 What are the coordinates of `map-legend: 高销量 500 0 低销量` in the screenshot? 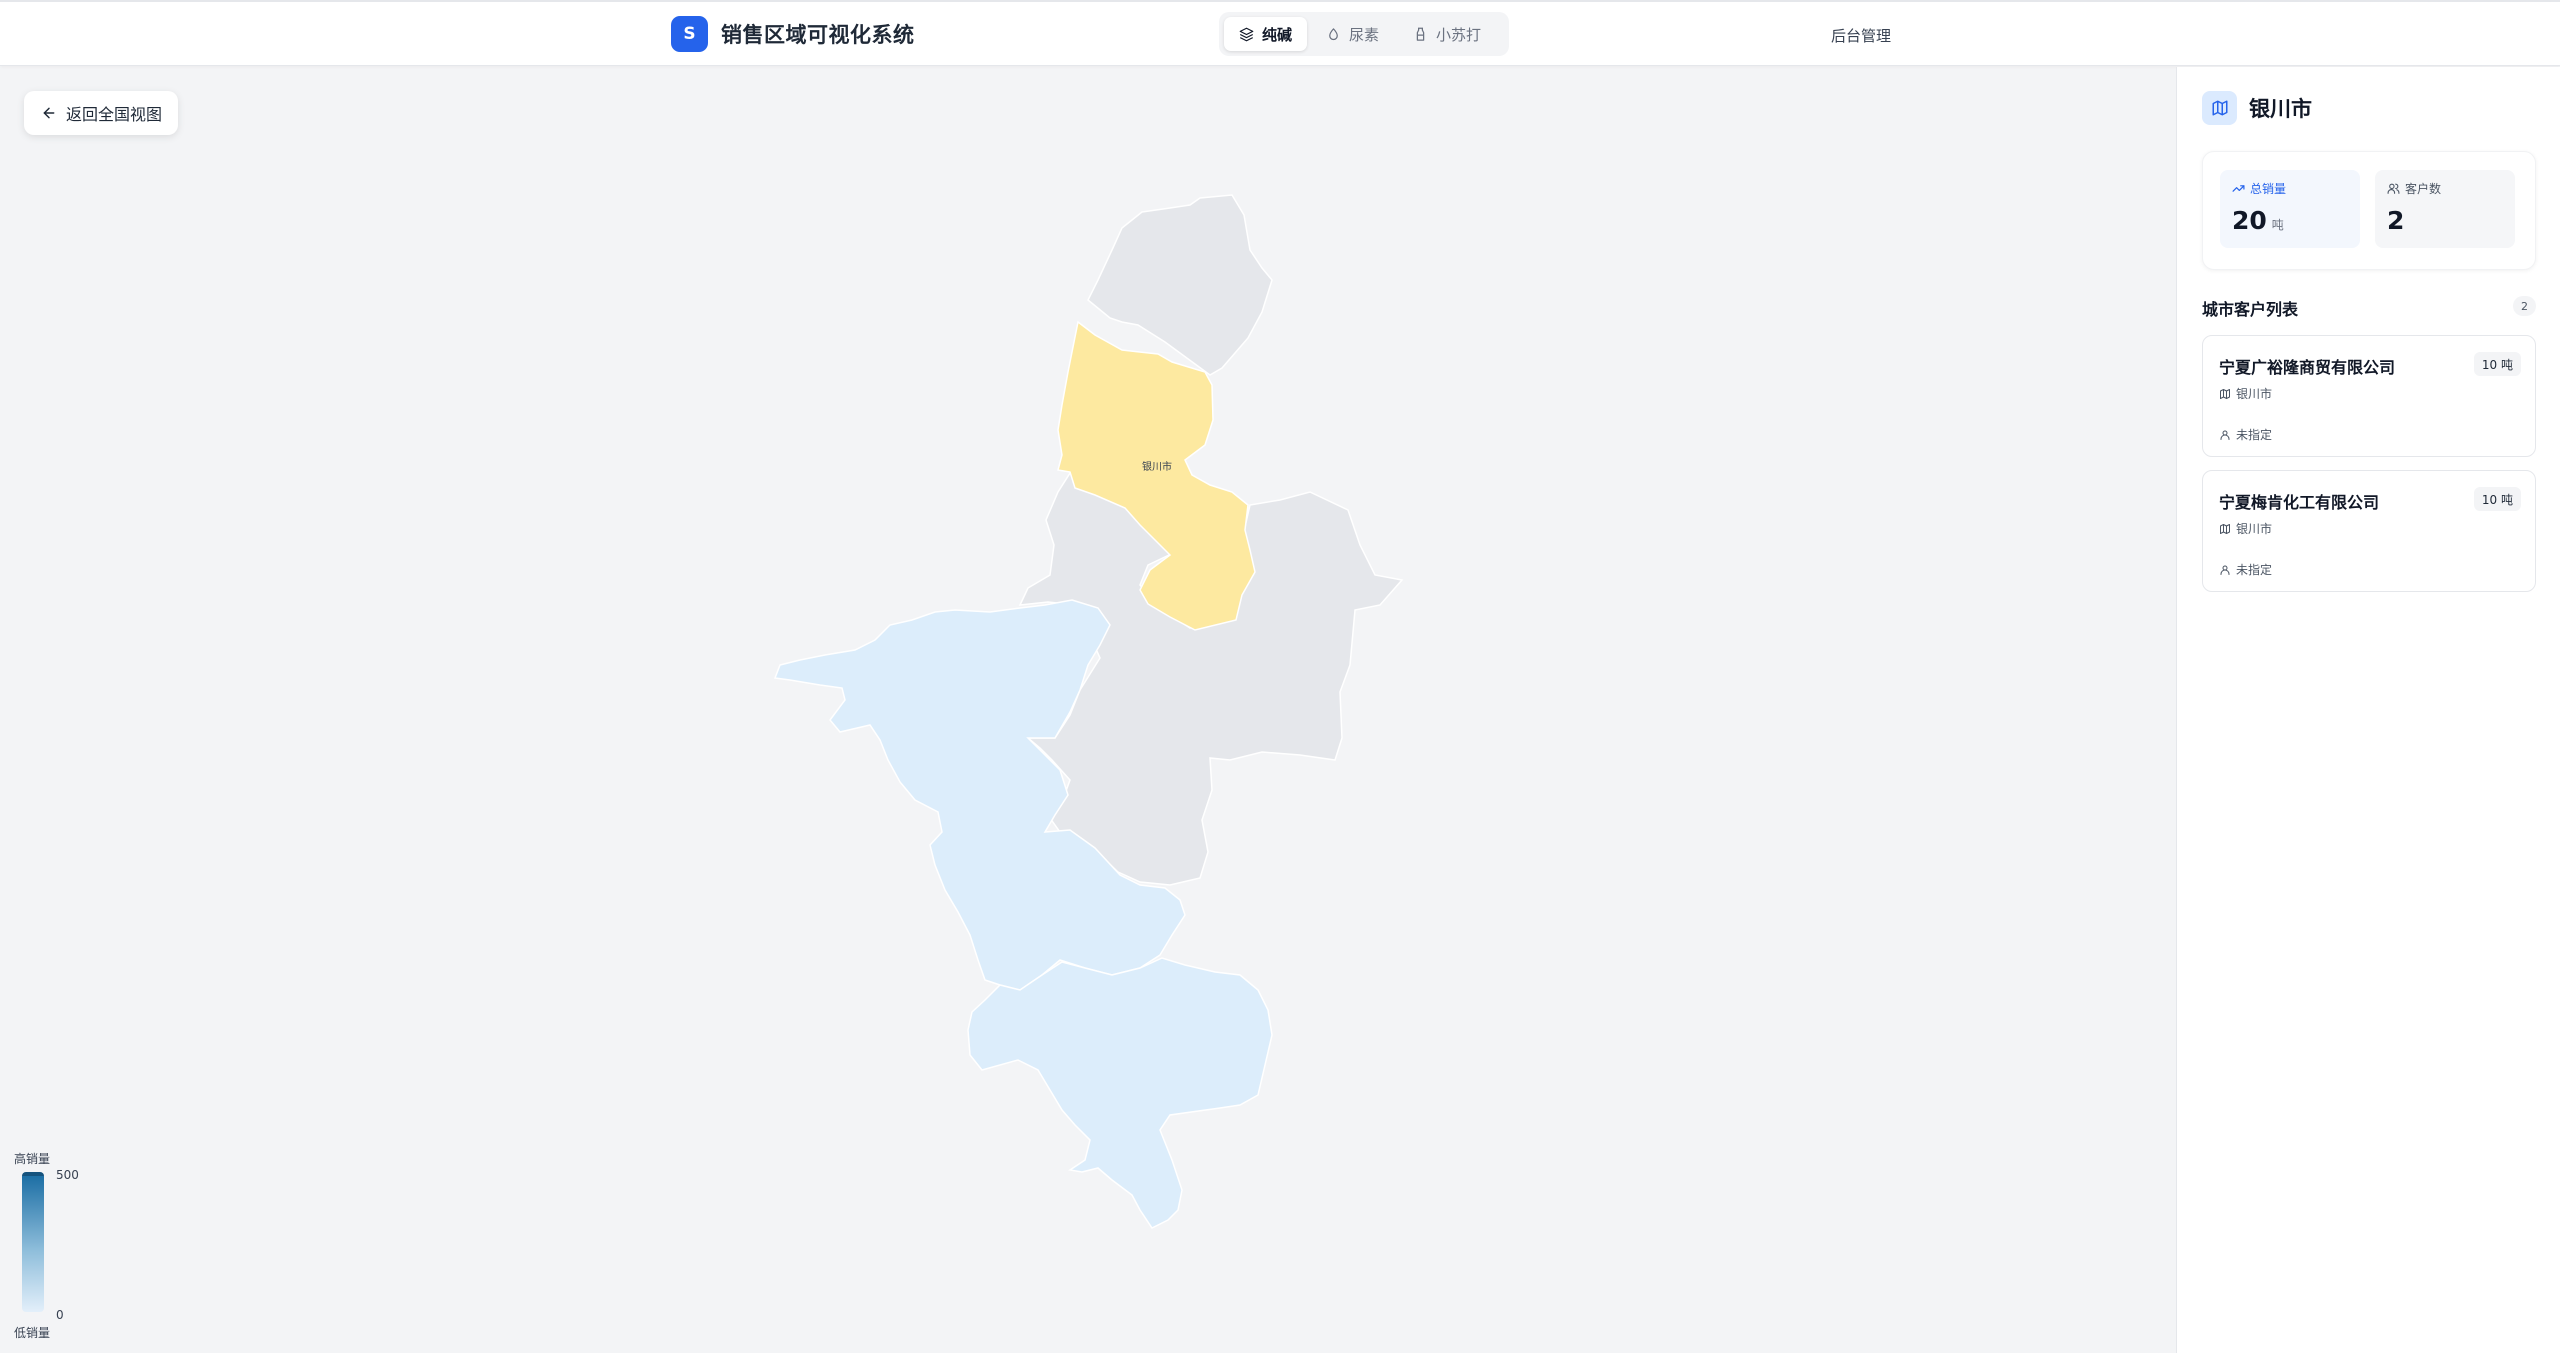 It's located at (54, 1245).